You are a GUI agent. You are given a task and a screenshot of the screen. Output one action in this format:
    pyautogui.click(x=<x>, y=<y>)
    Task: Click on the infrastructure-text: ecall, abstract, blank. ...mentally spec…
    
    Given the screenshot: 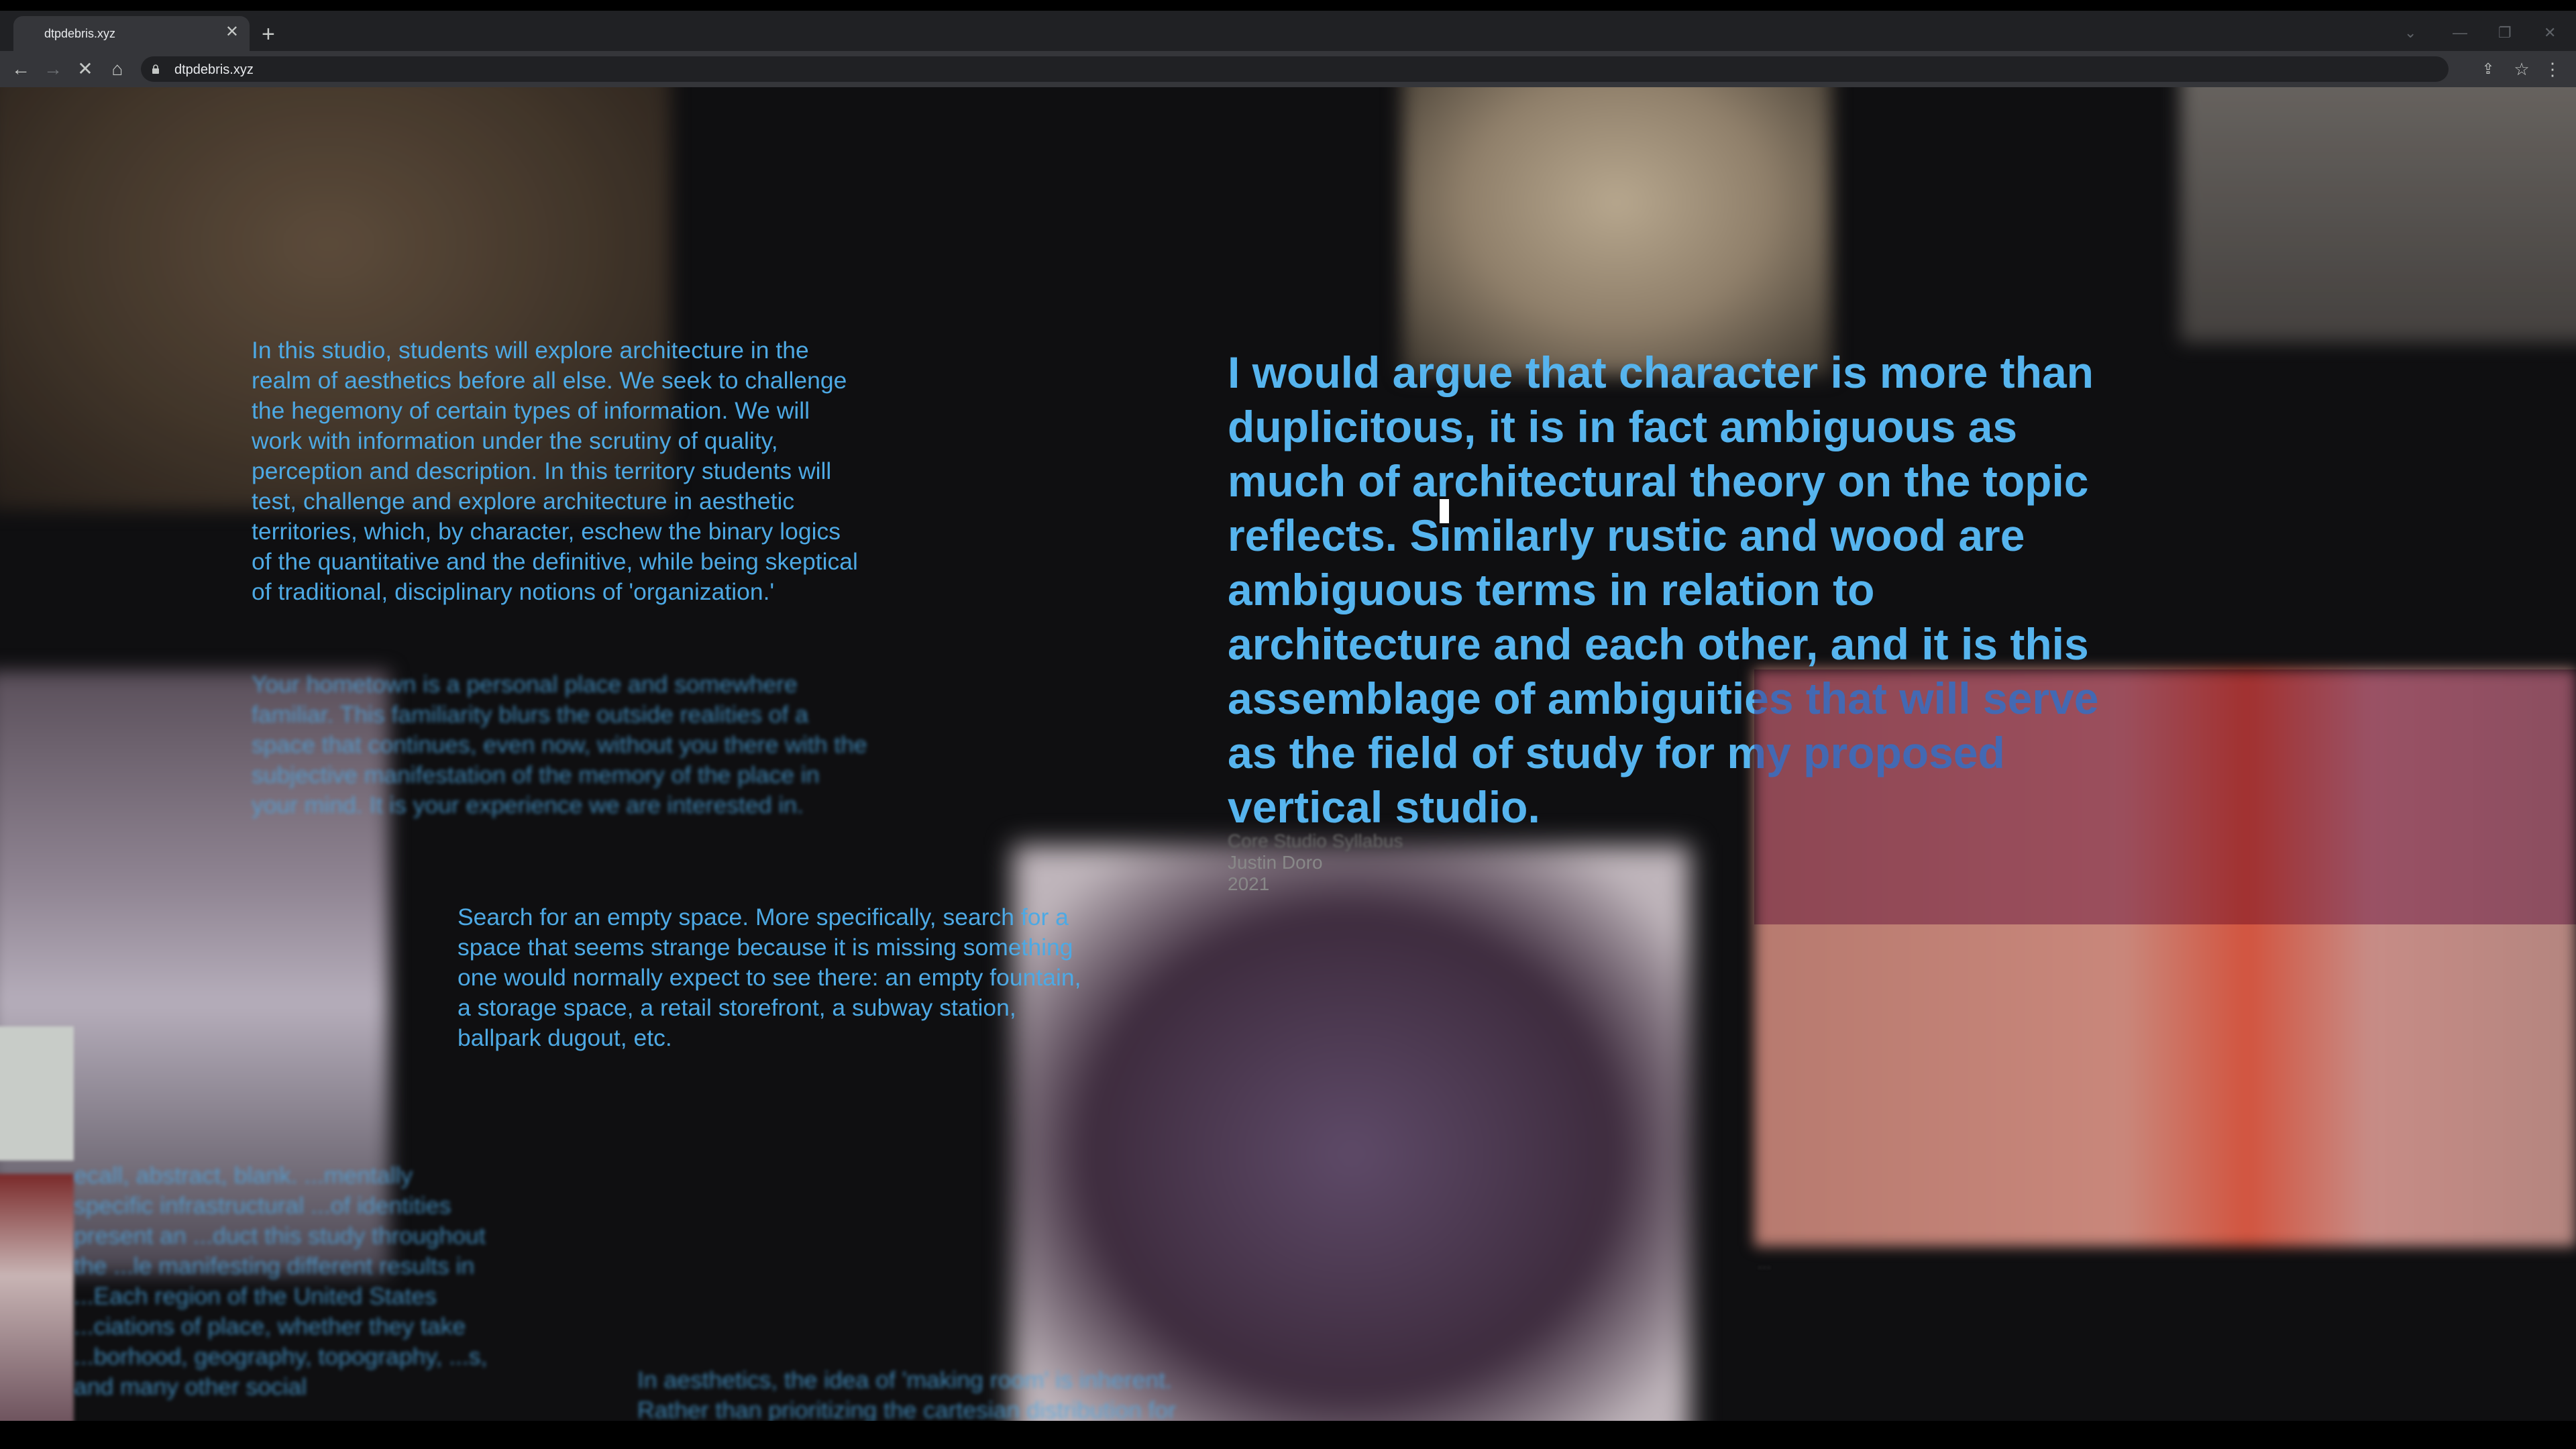 What is the action you would take?
    pyautogui.click(x=281, y=1281)
    